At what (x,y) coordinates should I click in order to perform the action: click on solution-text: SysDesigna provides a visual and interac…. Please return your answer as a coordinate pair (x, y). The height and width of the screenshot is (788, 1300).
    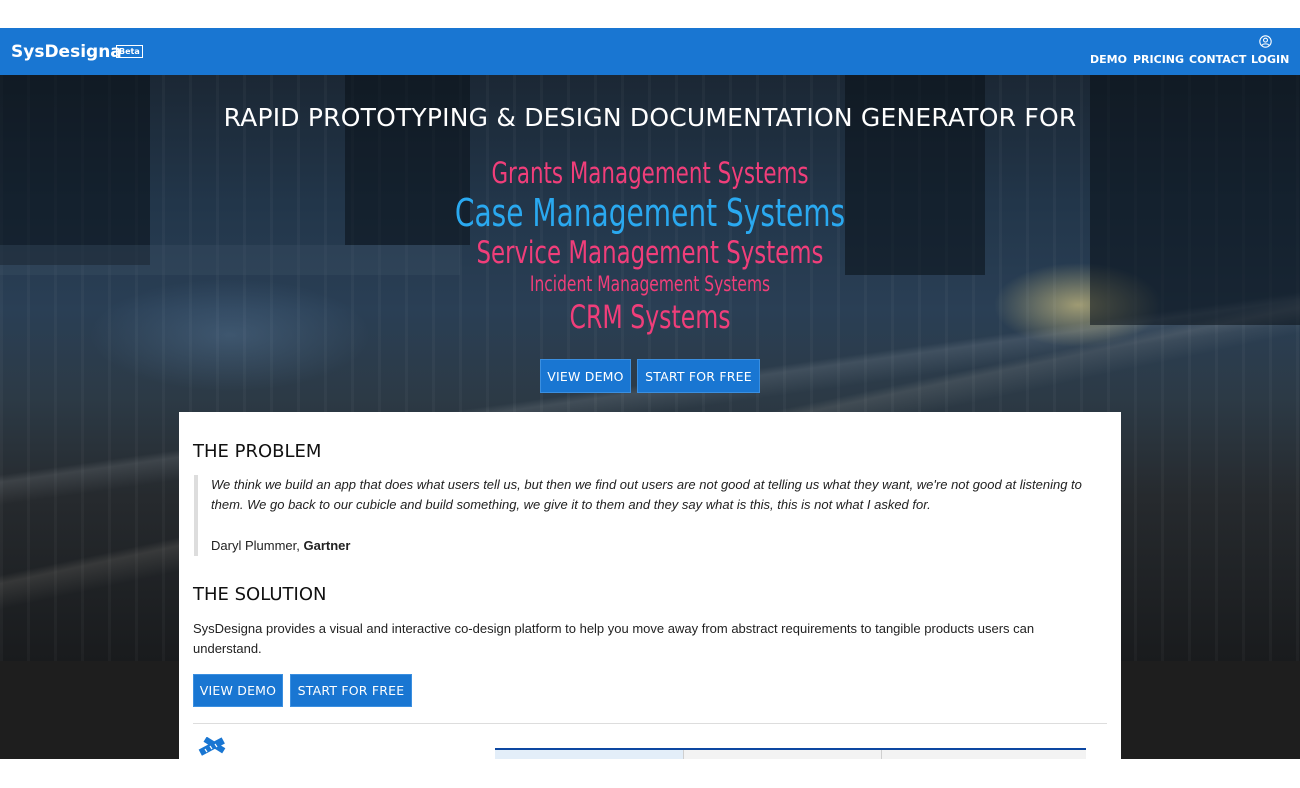
    Looking at the image, I should click on (614, 638).